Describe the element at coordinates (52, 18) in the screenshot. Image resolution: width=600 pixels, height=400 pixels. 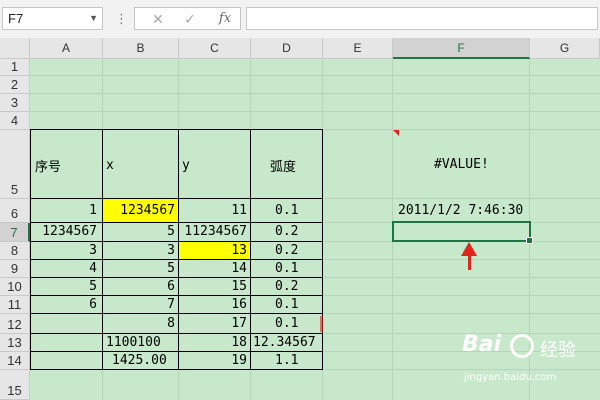
I see `name-box: F7 ▼` at that location.